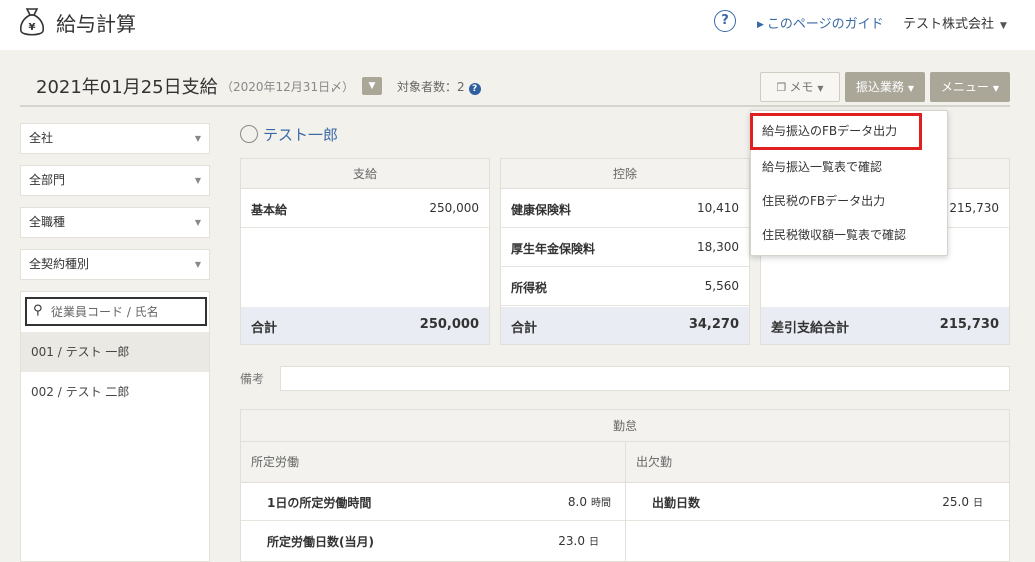 The height and width of the screenshot is (562, 1035). What do you see at coordinates (718, 247) in the screenshot?
I see `deduction-row-value: 18,300` at bounding box center [718, 247].